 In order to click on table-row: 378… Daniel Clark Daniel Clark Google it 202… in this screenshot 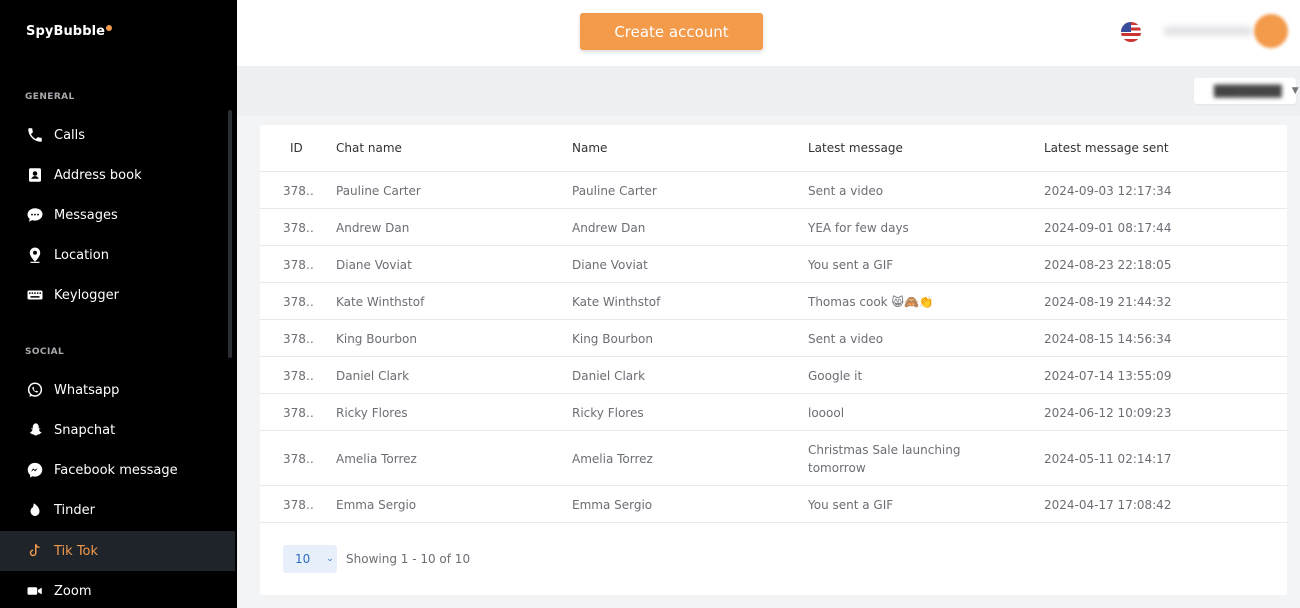, I will do `click(773, 374)`.